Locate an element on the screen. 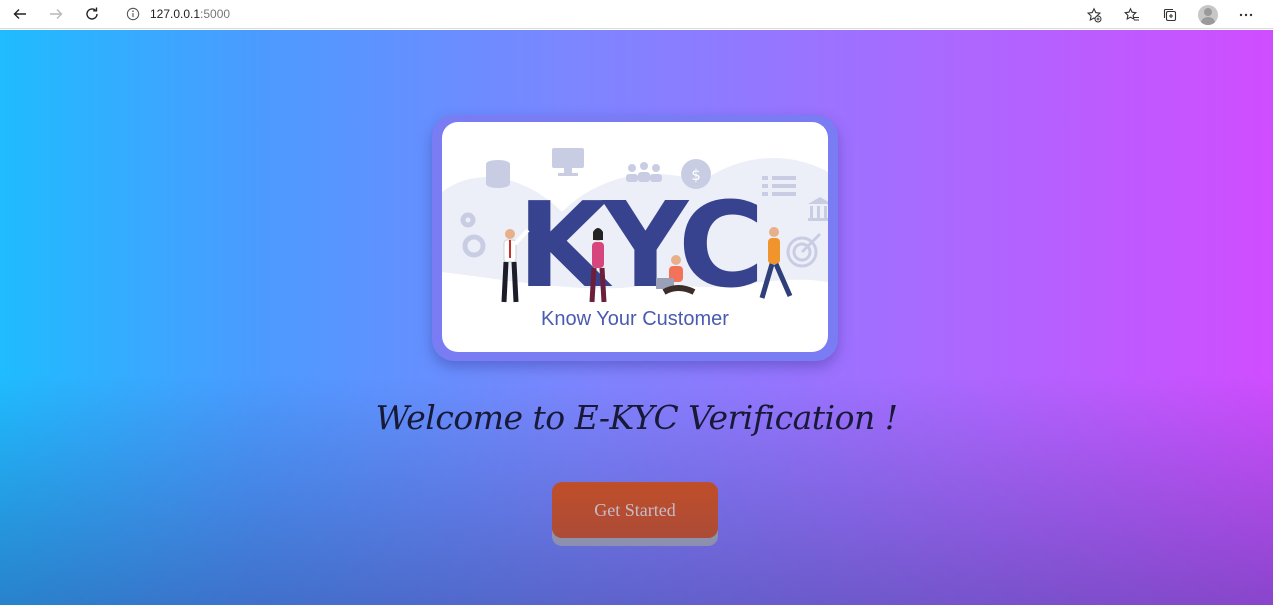  favorites-icon is located at coordinates (1131, 14).